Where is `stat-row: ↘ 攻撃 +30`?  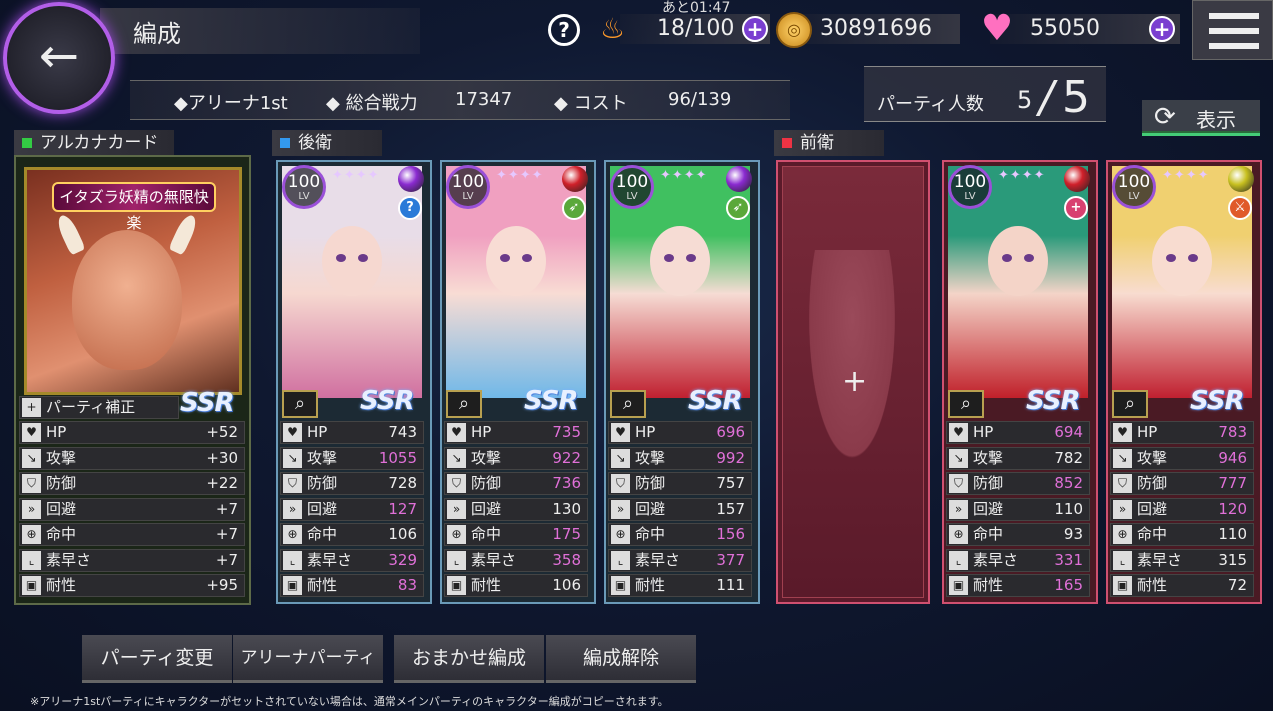 stat-row: ↘ 攻撃 +30 is located at coordinates (132, 458).